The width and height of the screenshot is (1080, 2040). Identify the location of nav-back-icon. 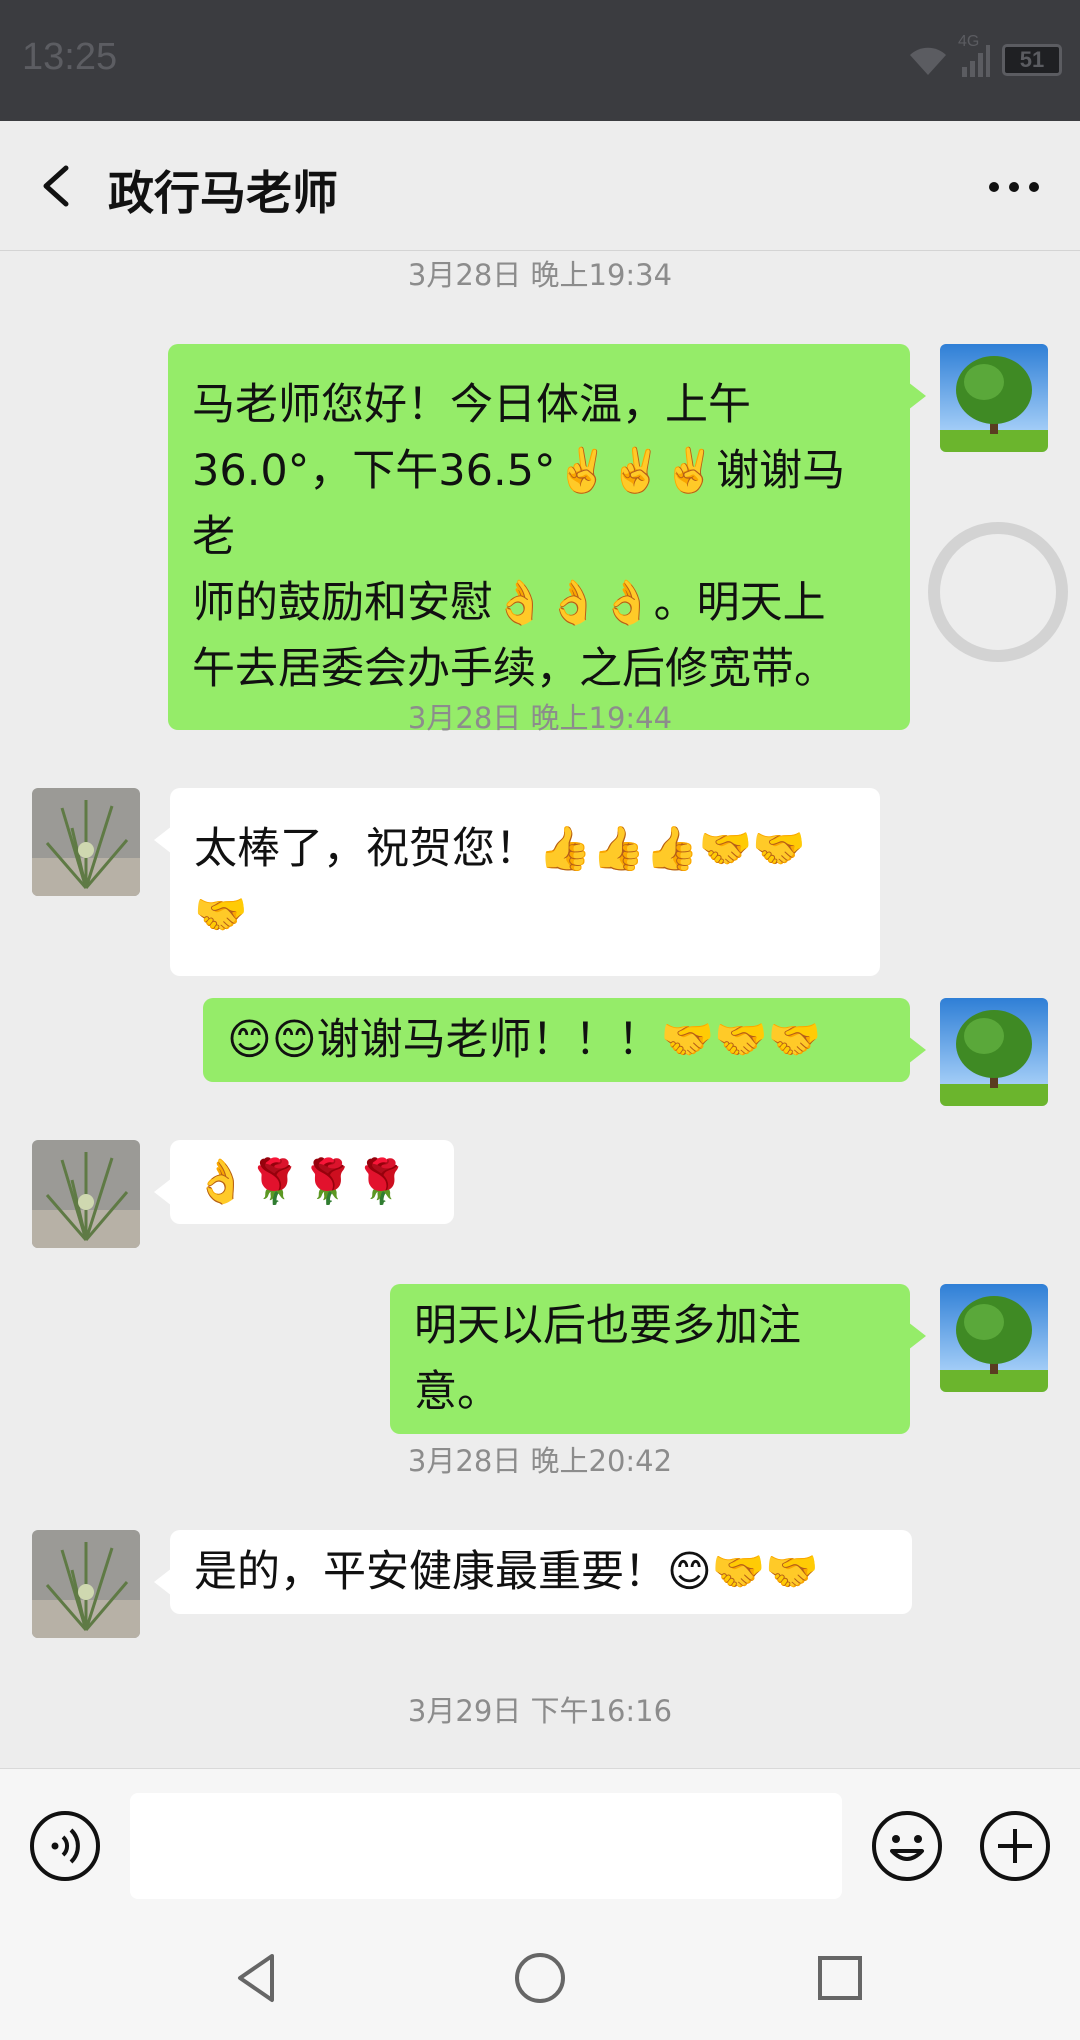
(256, 1978).